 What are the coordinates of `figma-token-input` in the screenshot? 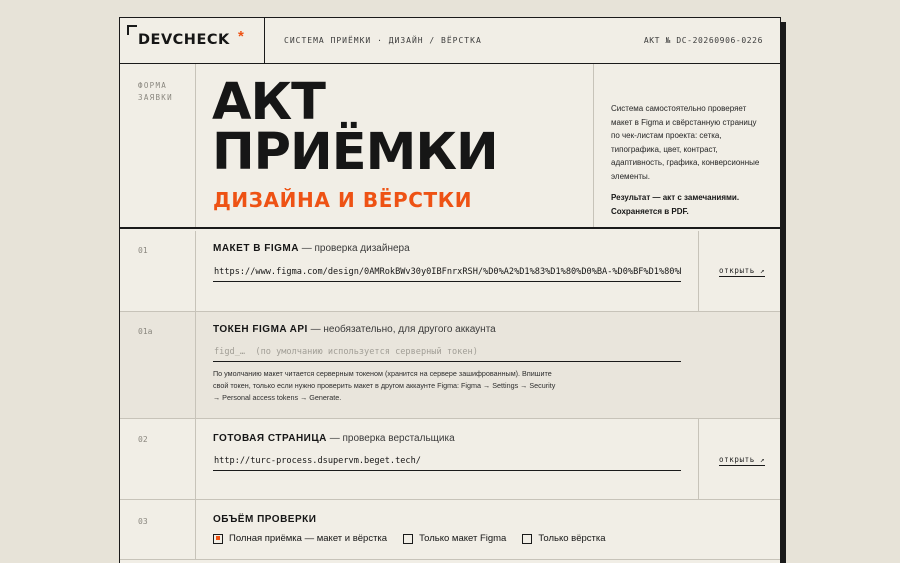 It's located at (447, 352).